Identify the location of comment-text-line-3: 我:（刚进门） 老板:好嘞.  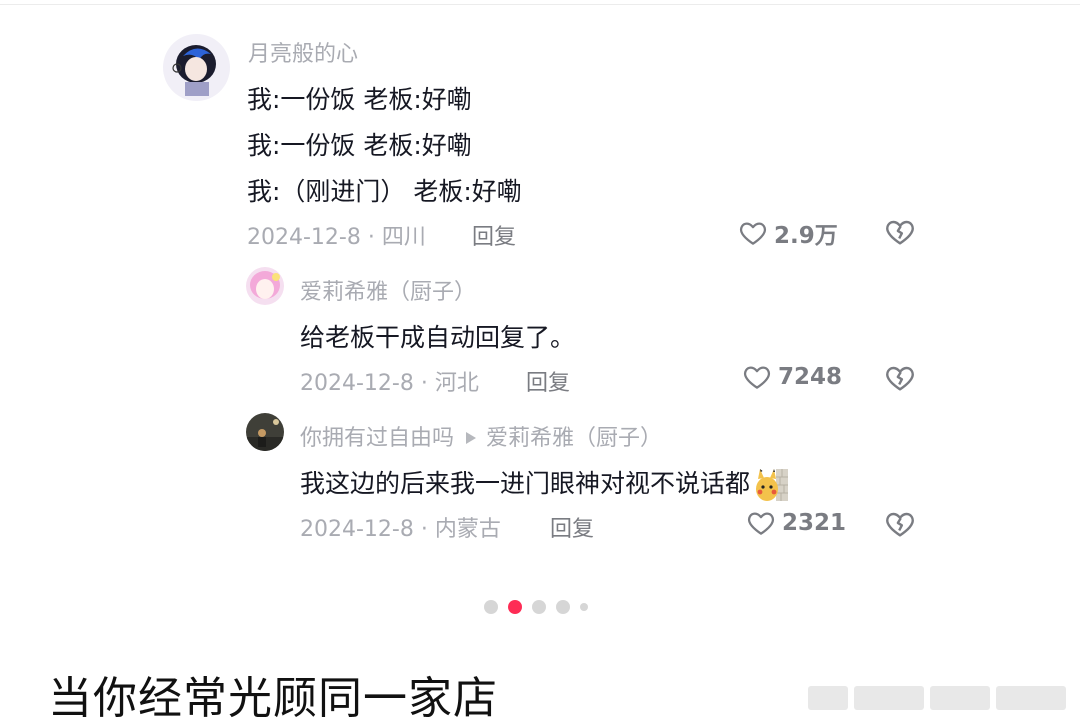
(384, 191).